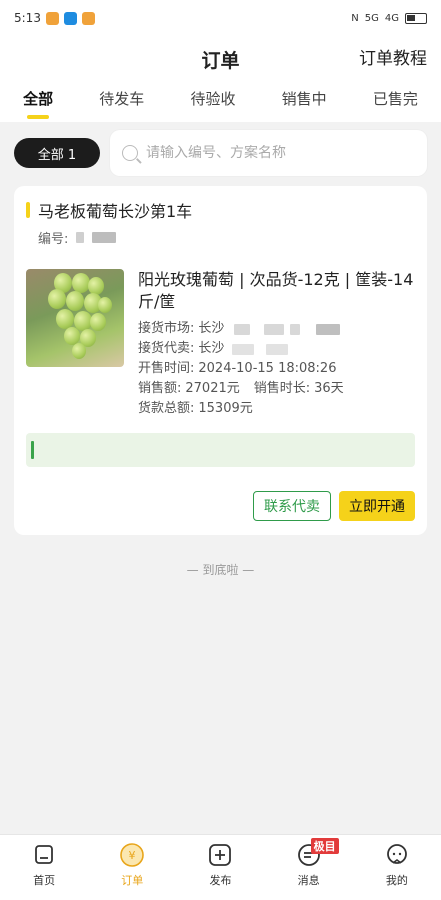 The image size is (441, 900). Describe the element at coordinates (121, 98) in the screenshot. I see `tab-pending-dispatch: 待发车` at that location.